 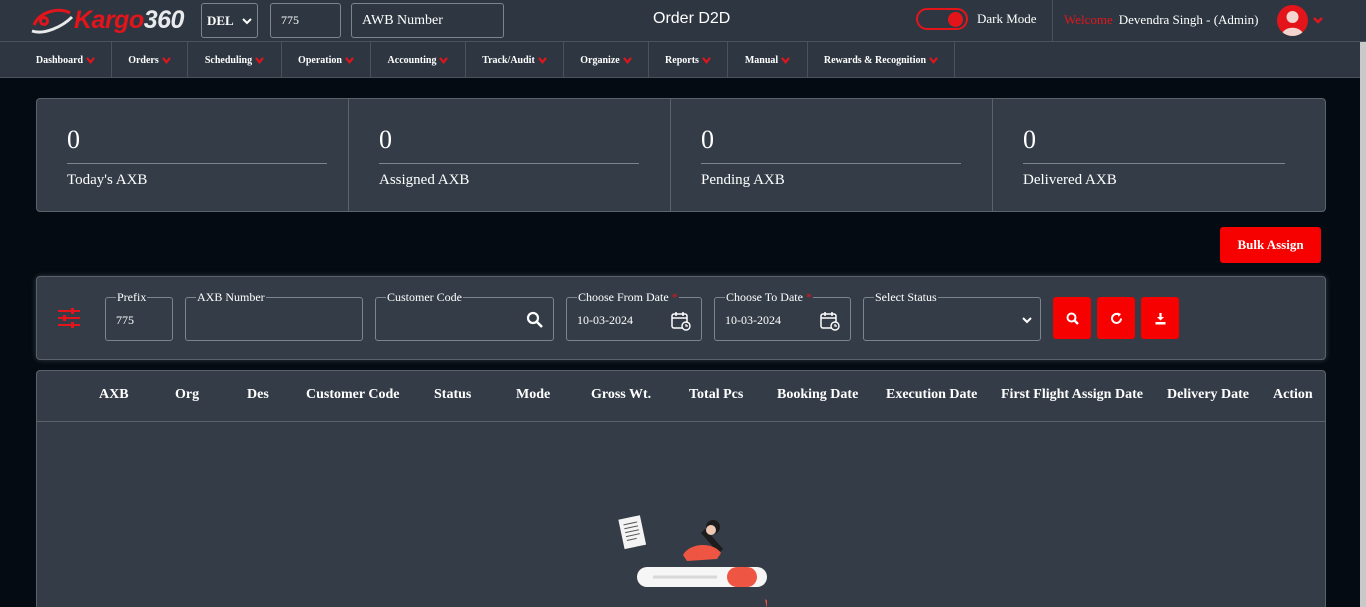 I want to click on download-button, so click(x=1160, y=318).